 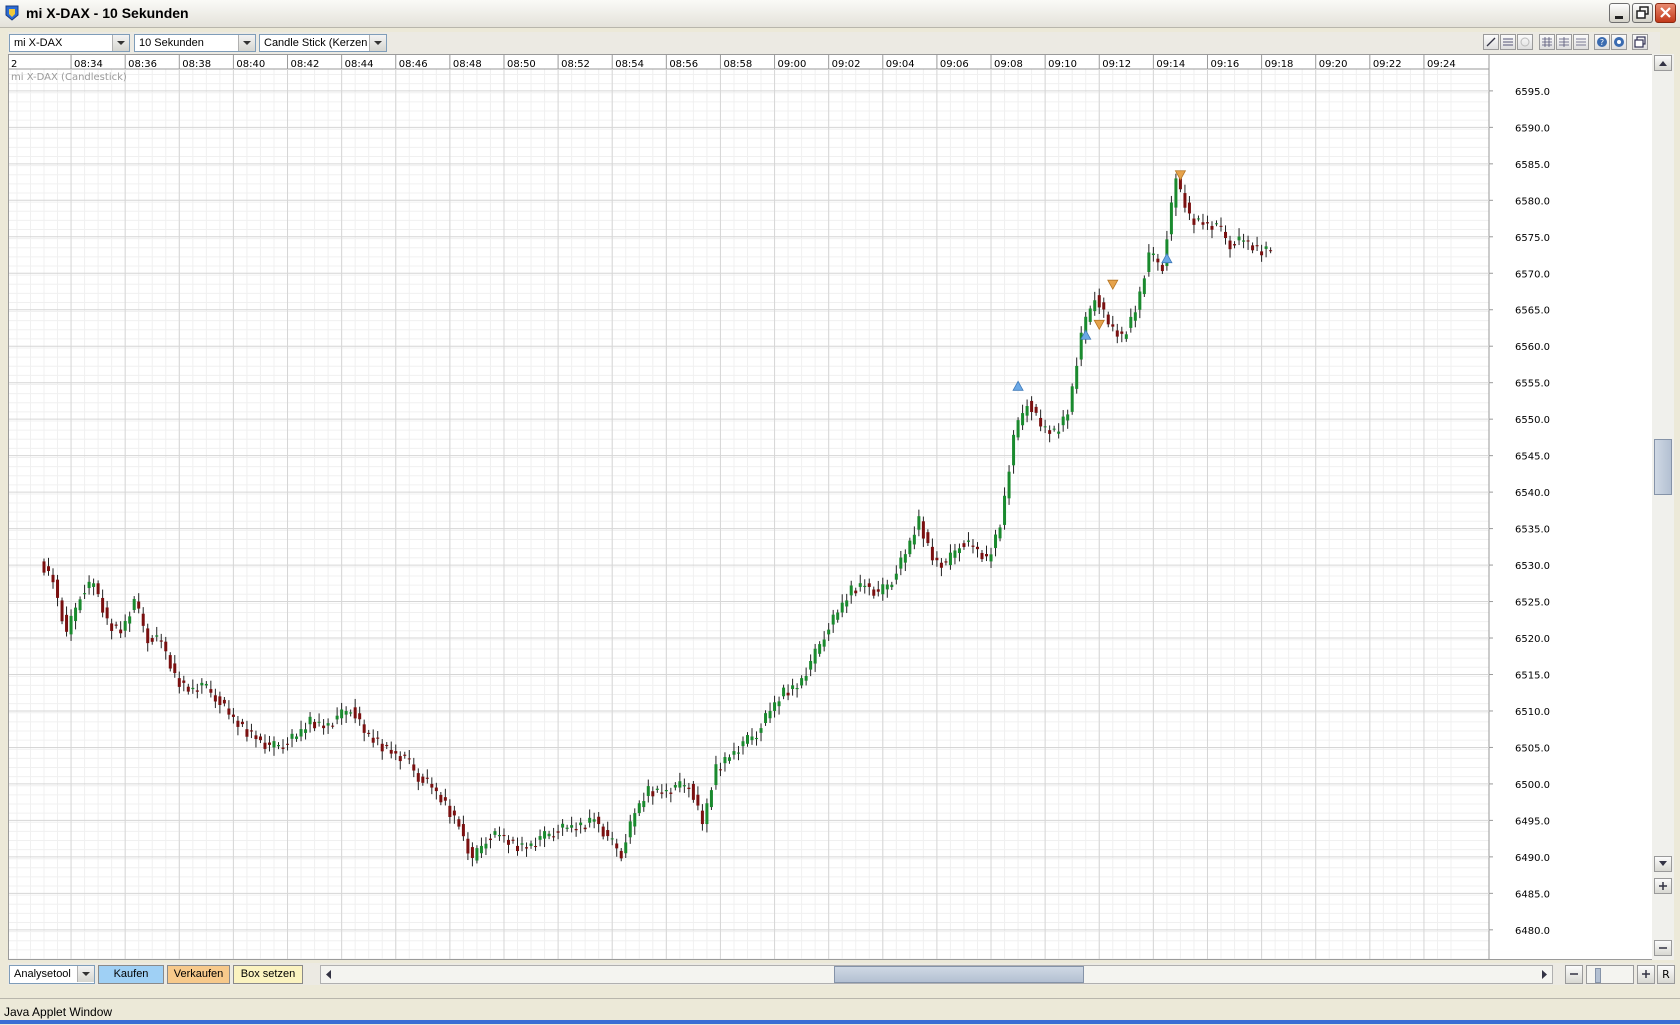 What do you see at coordinates (1598, 975) in the screenshot?
I see `zoom-slider-handle` at bounding box center [1598, 975].